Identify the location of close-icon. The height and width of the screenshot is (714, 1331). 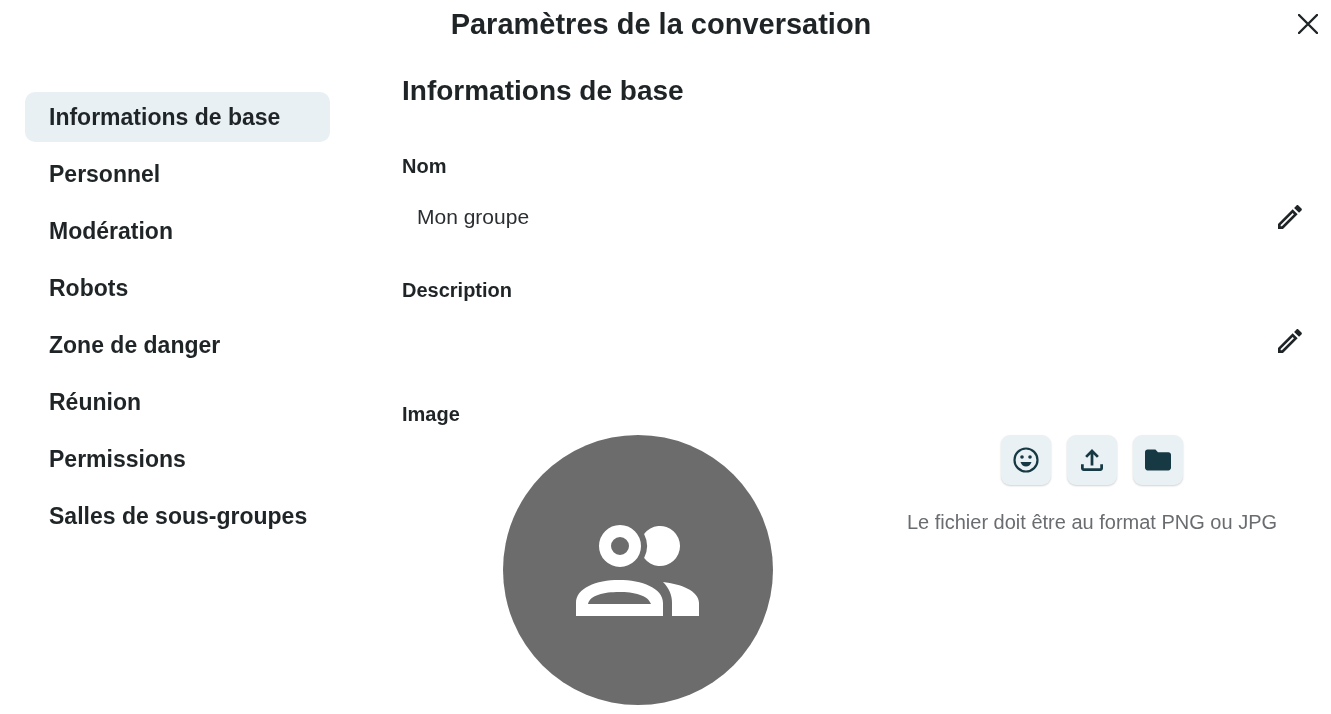
(1308, 24).